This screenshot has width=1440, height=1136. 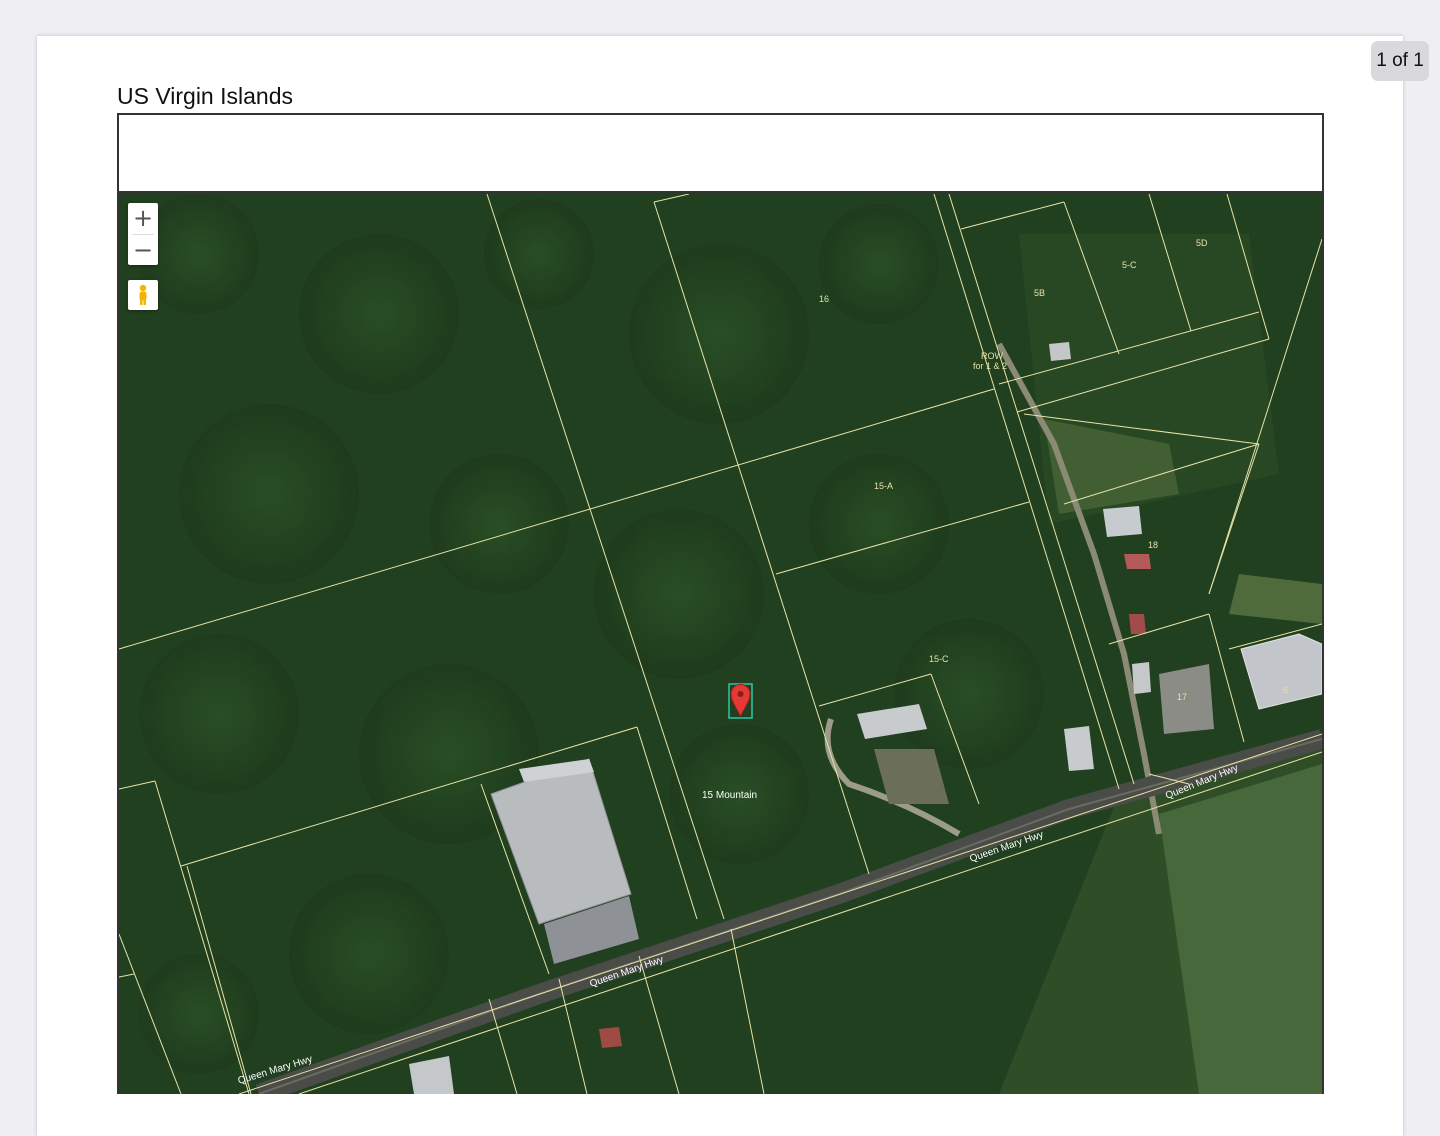 What do you see at coordinates (1400, 61) in the screenshot?
I see `page-indicator: 1 of 1` at bounding box center [1400, 61].